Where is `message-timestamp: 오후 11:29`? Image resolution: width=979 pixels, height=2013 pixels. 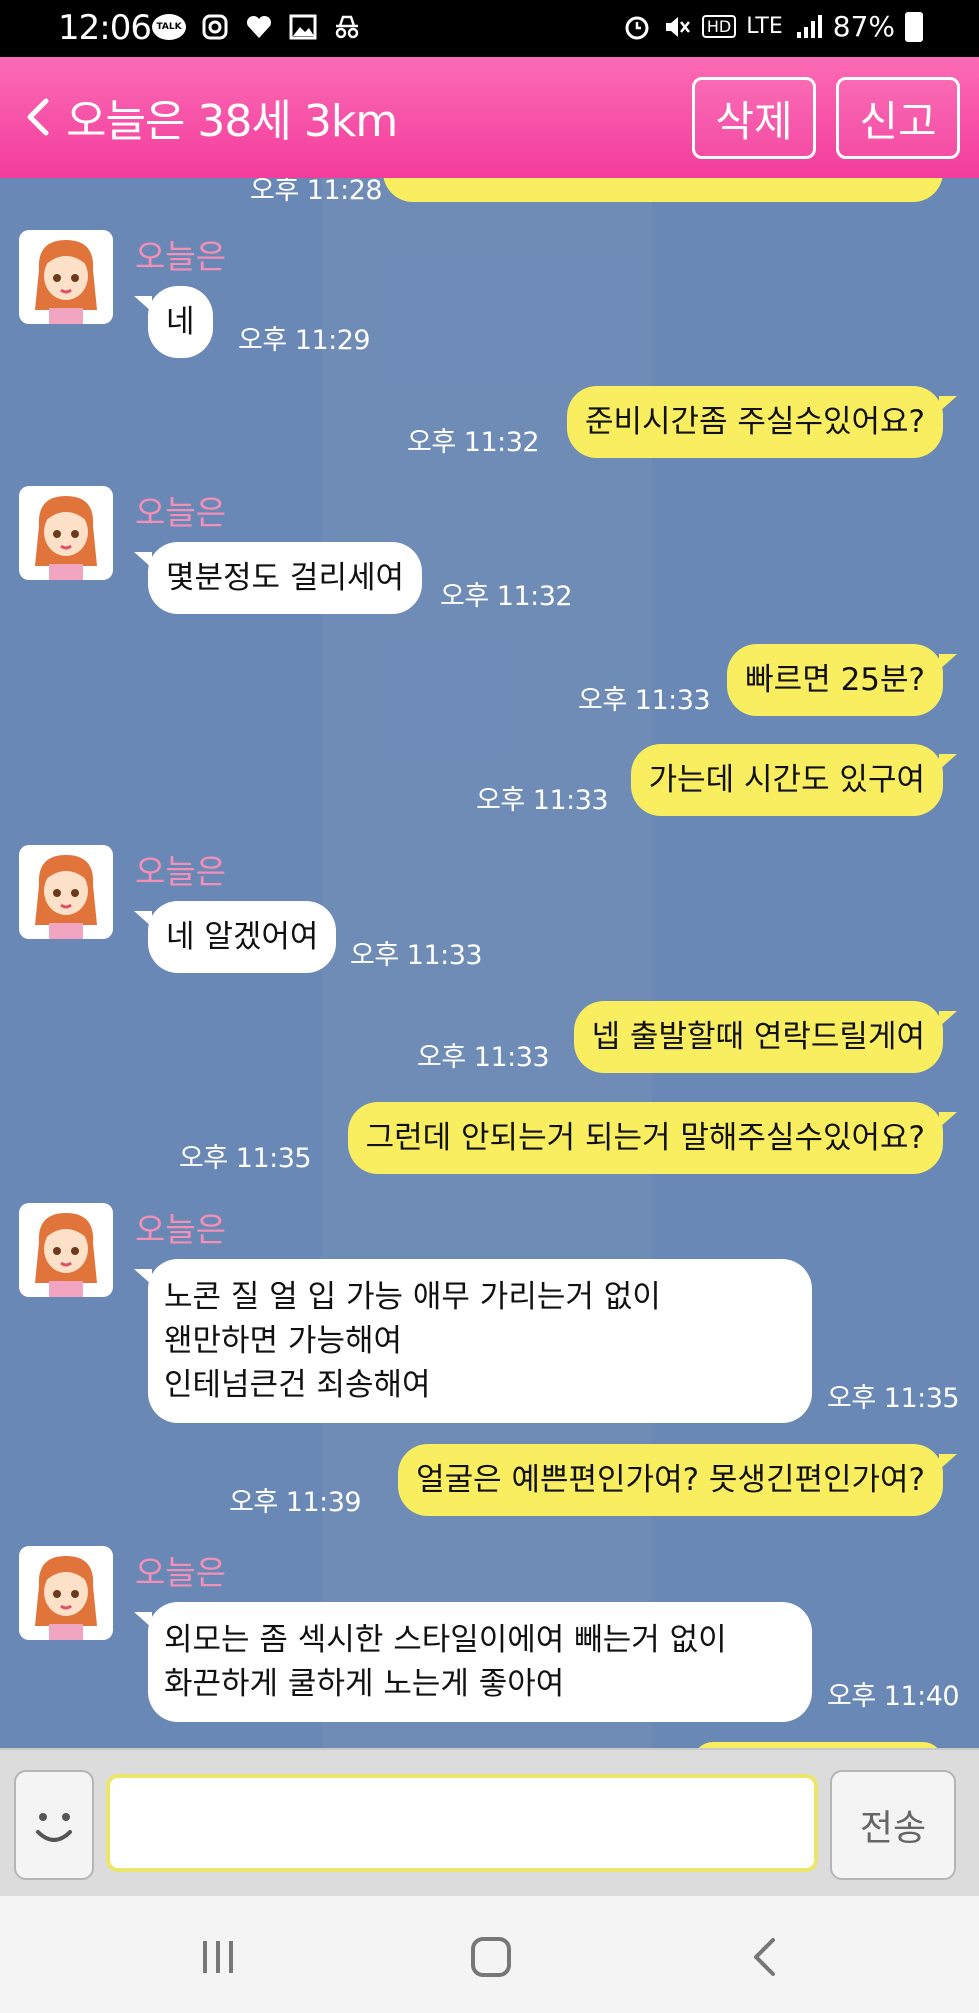 message-timestamp: 오후 11:29 is located at coordinates (304, 340).